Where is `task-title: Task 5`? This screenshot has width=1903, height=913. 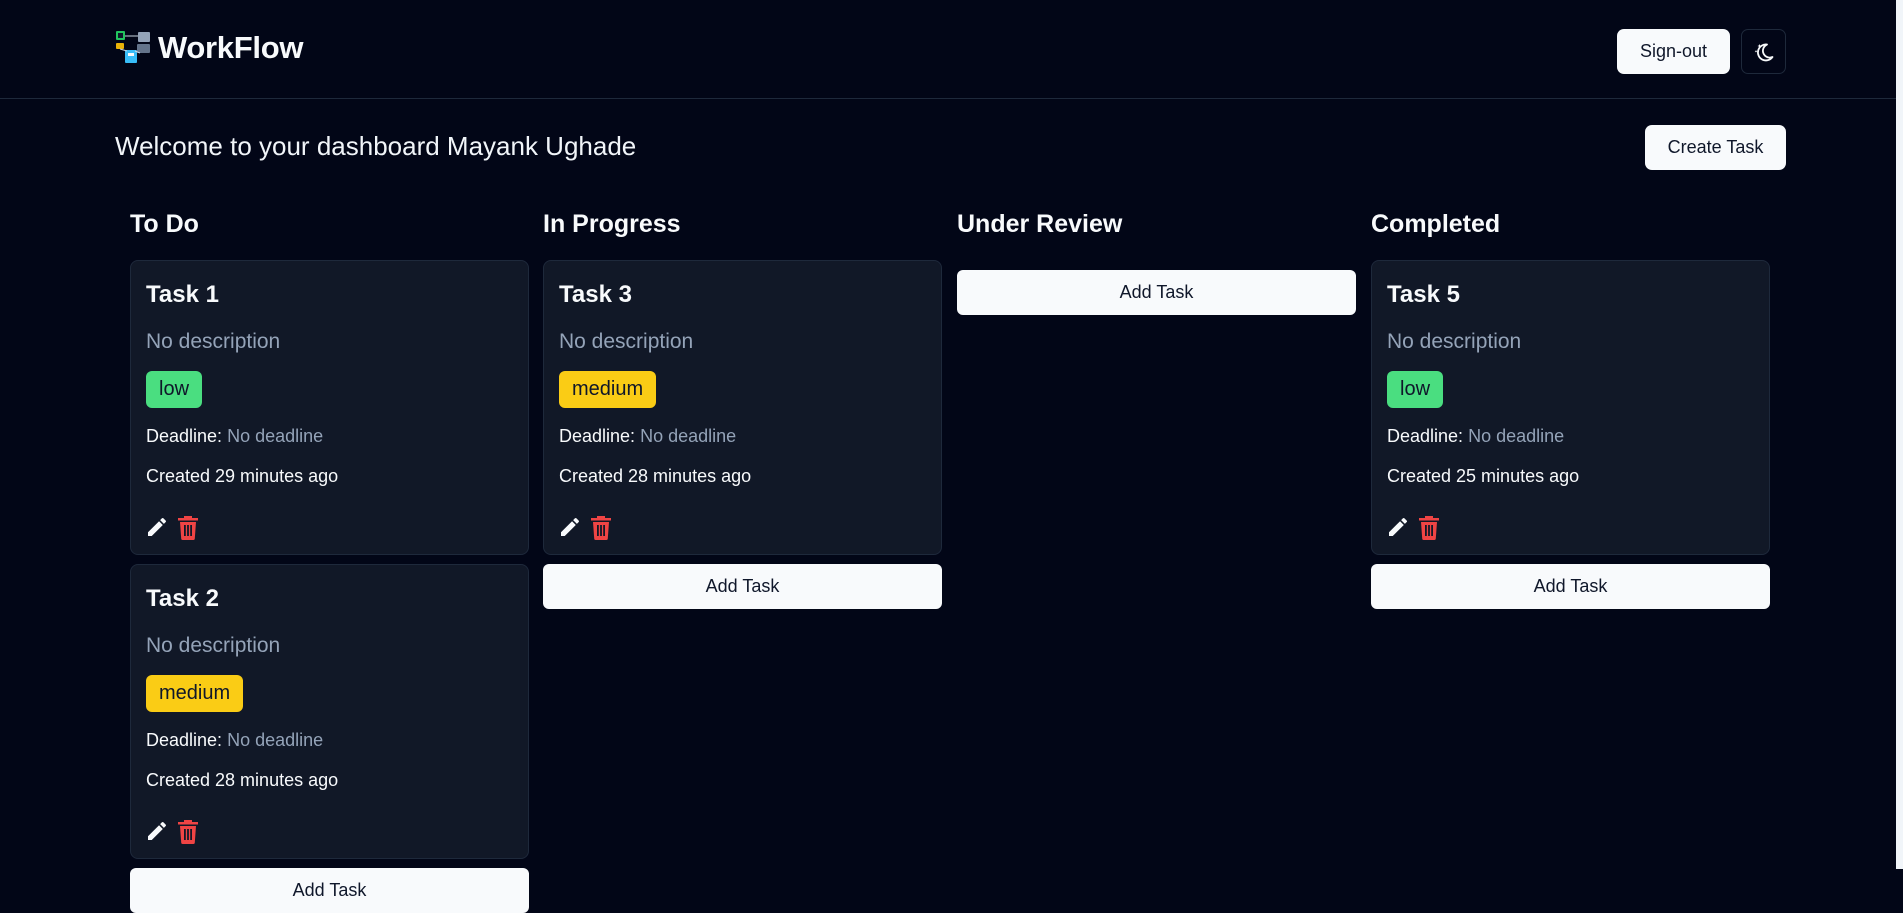 task-title: Task 5 is located at coordinates (1423, 294).